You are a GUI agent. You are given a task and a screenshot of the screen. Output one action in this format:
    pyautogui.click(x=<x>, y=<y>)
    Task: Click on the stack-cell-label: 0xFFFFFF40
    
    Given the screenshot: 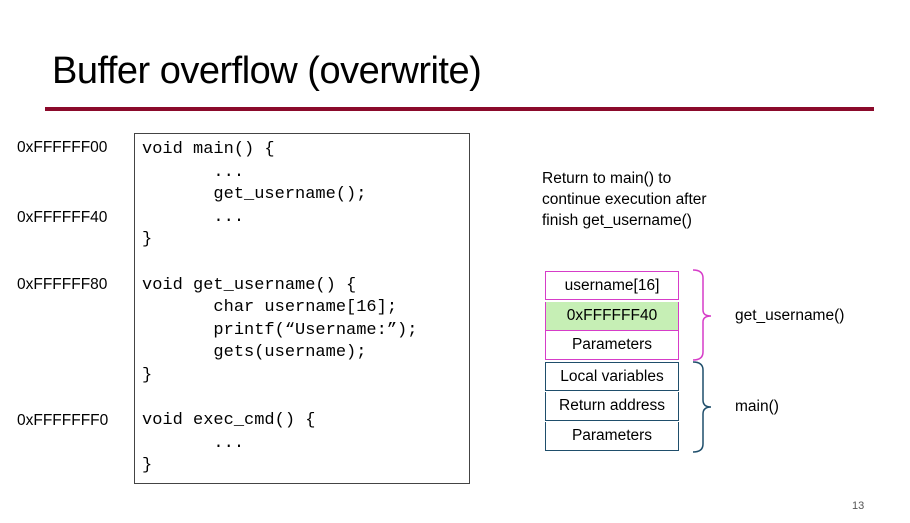 What is the action you would take?
    pyautogui.click(x=612, y=315)
    